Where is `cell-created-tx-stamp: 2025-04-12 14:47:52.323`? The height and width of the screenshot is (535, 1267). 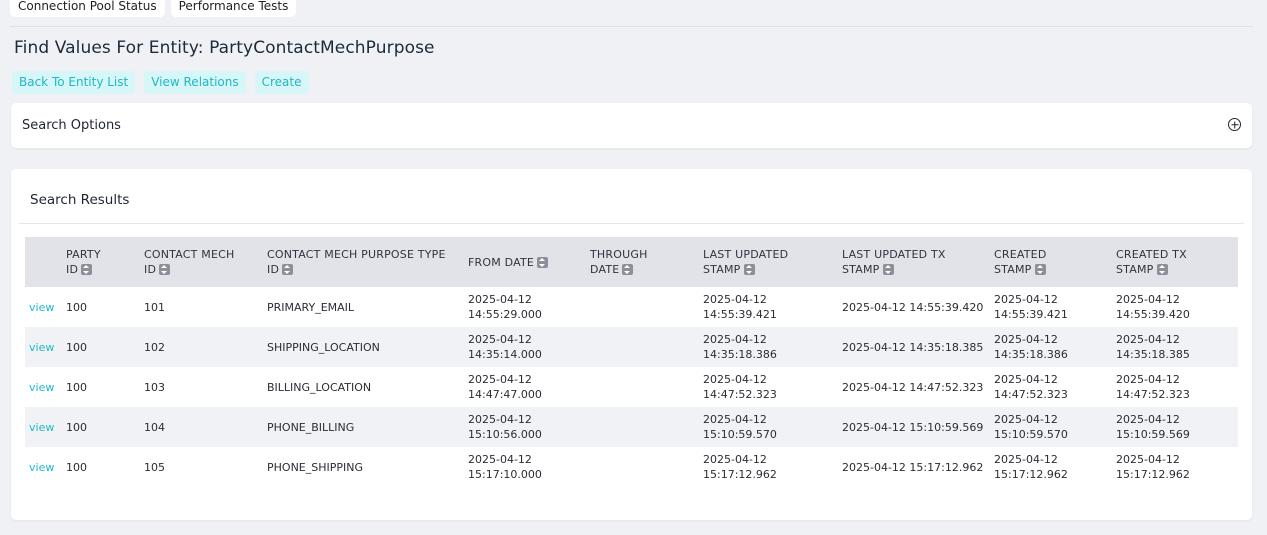
cell-created-tx-stamp: 2025-04-12 14:47:52.323 is located at coordinates (1153, 387).